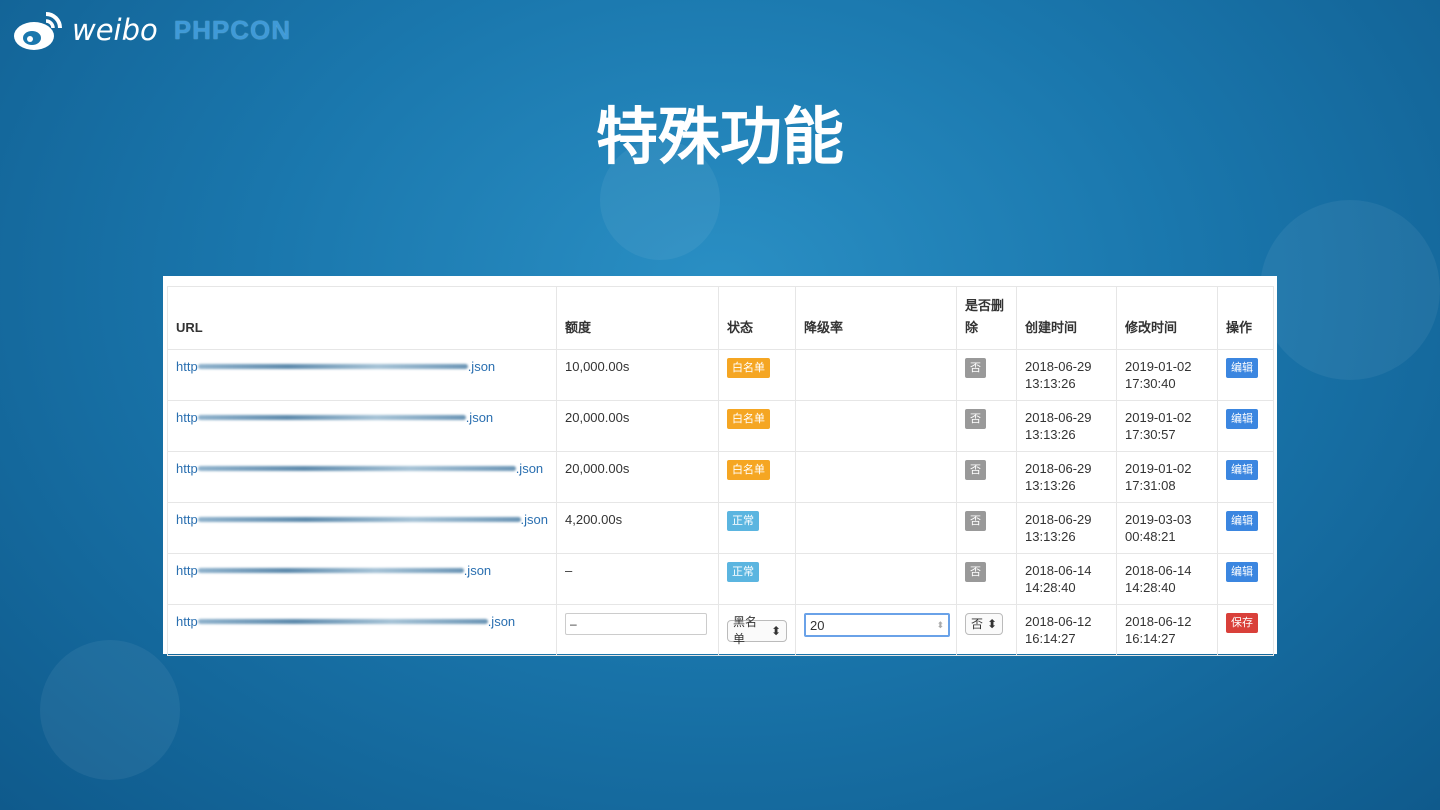 The height and width of the screenshot is (810, 1440). I want to click on header-rate: 降级率, so click(876, 318).